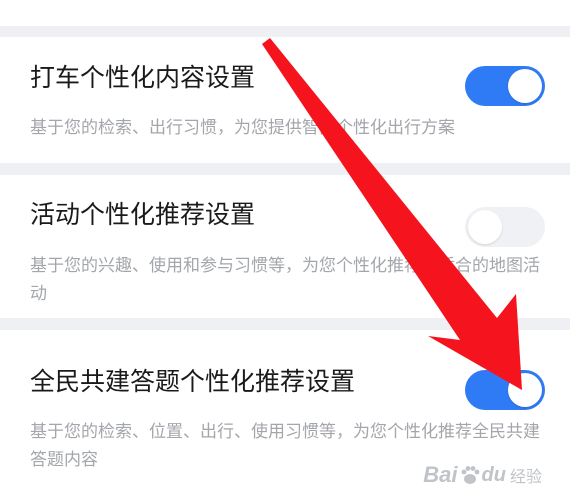 The image size is (570, 500). What do you see at coordinates (440, 474) in the screenshot?
I see `watermark-text-left: Bai` at bounding box center [440, 474].